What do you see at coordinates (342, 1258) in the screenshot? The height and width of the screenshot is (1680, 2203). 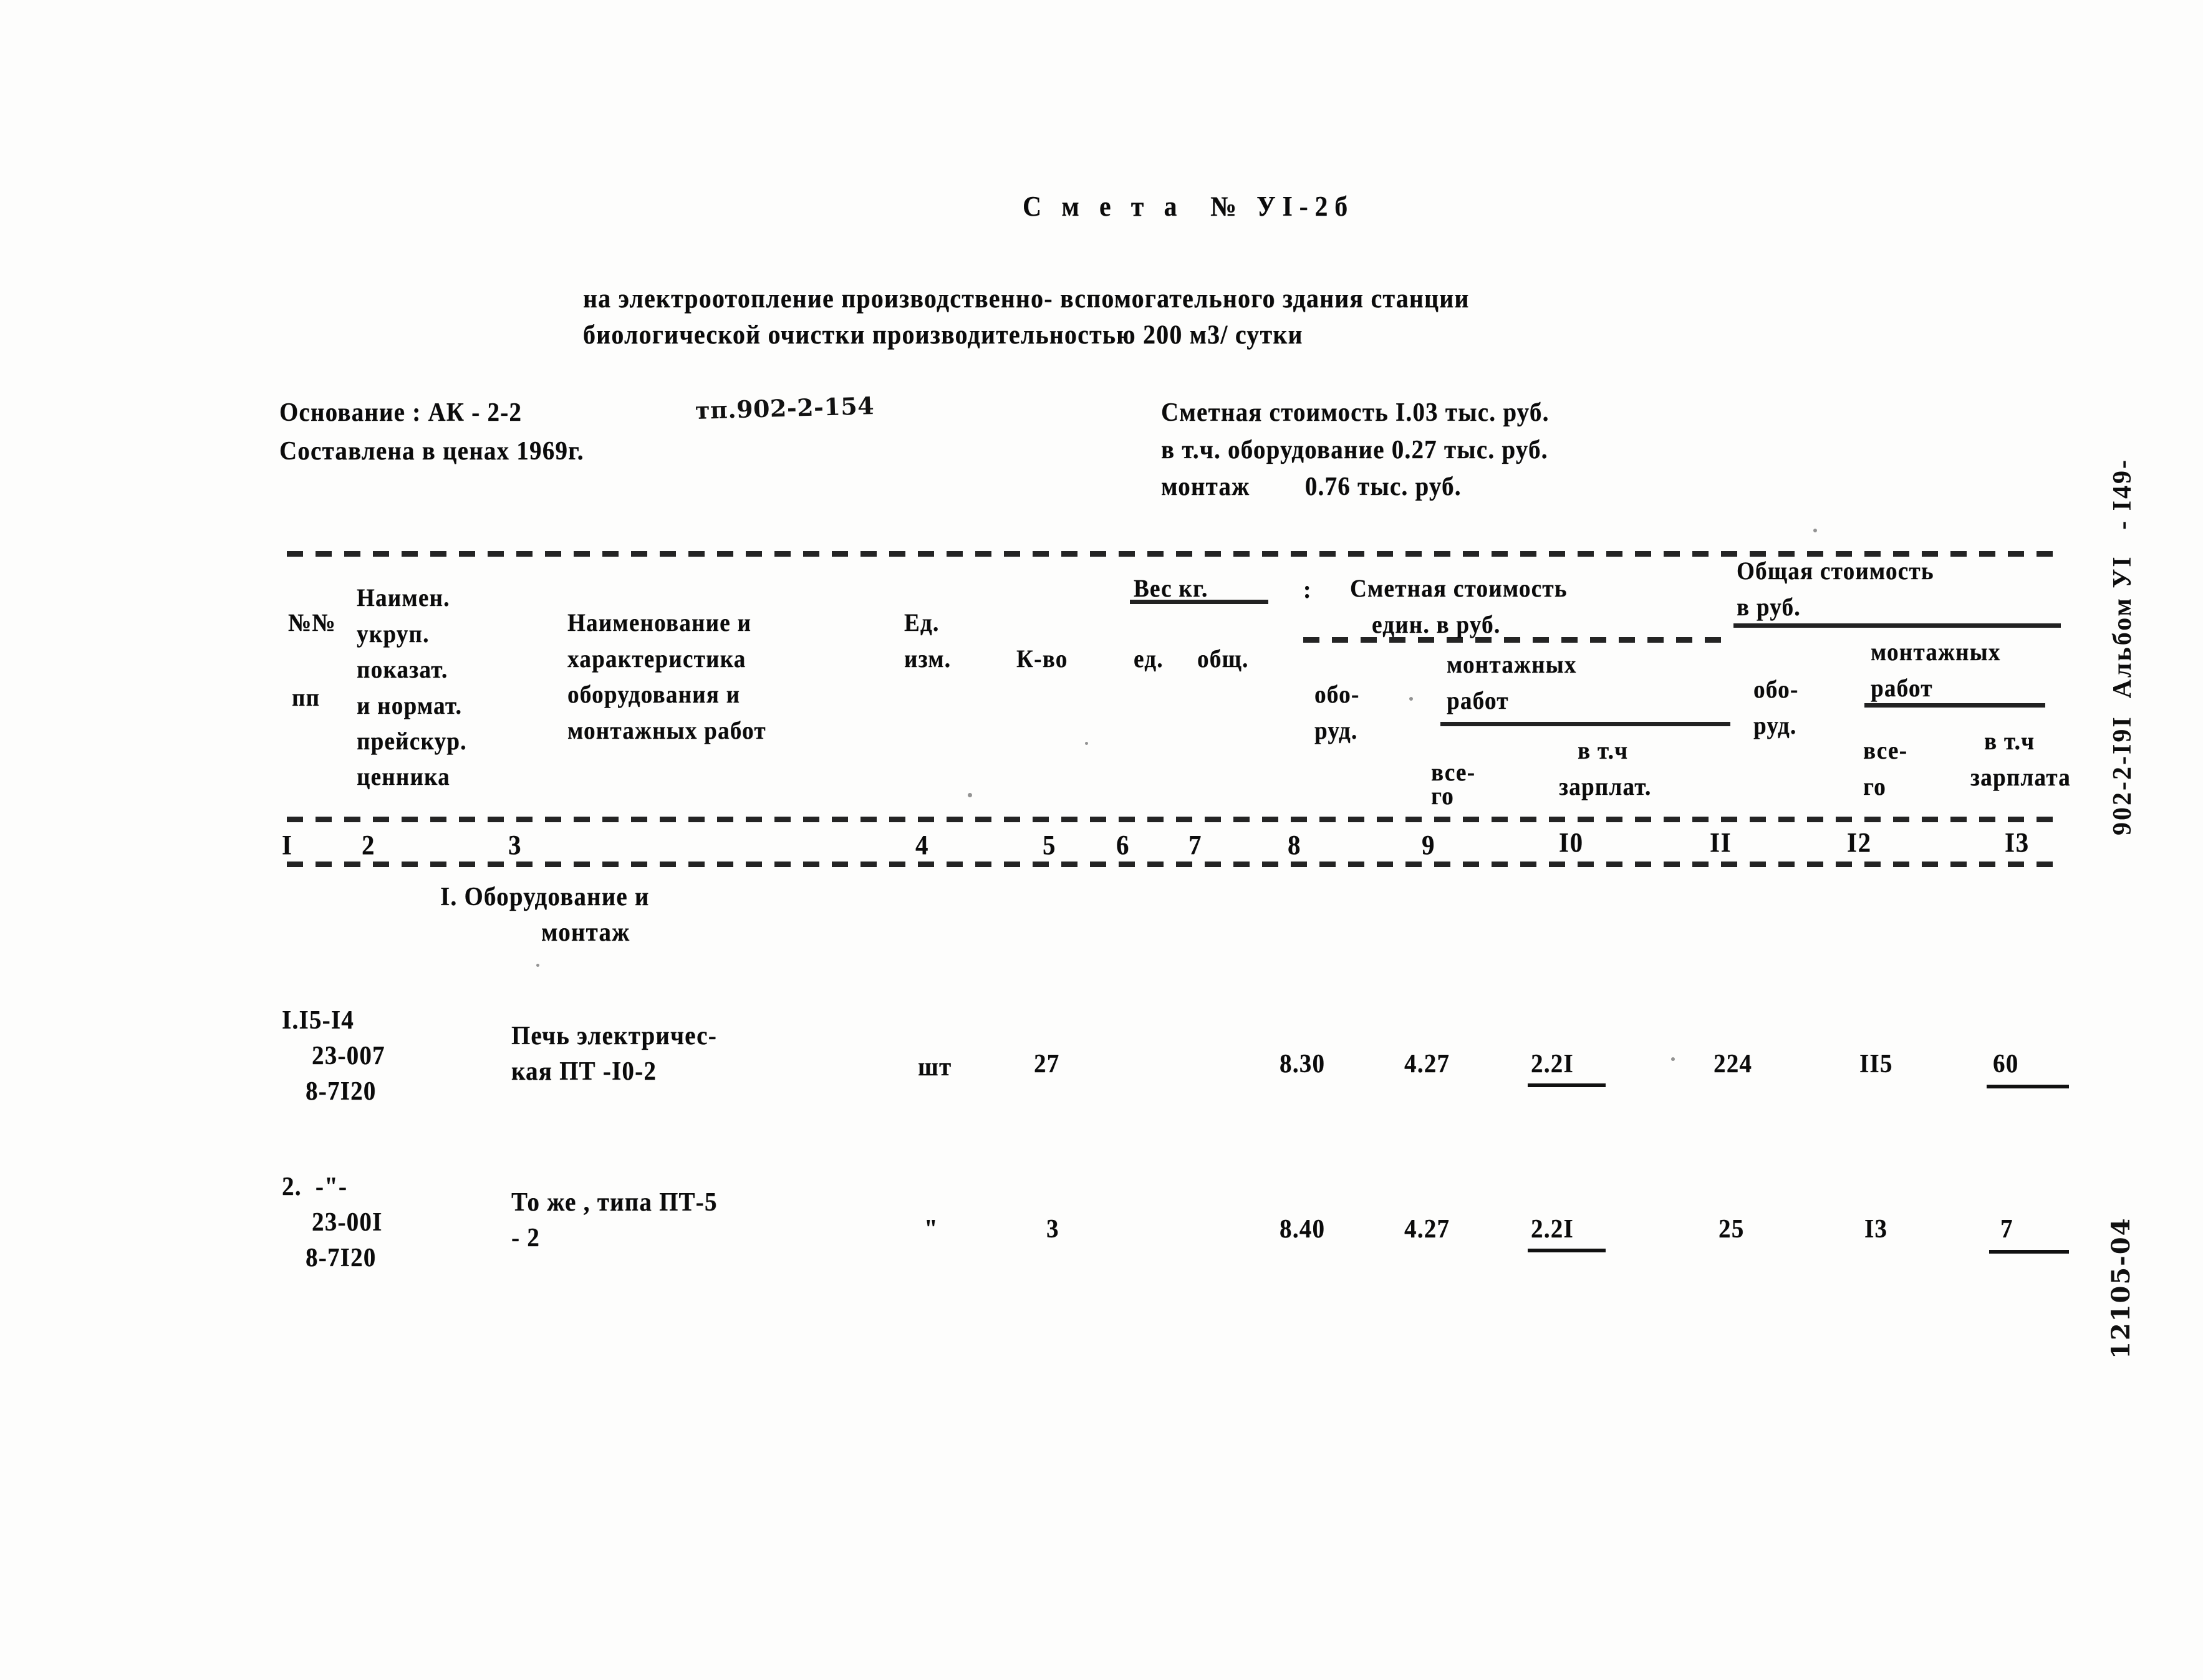 I see `row2-code-line3: 8-7I20` at bounding box center [342, 1258].